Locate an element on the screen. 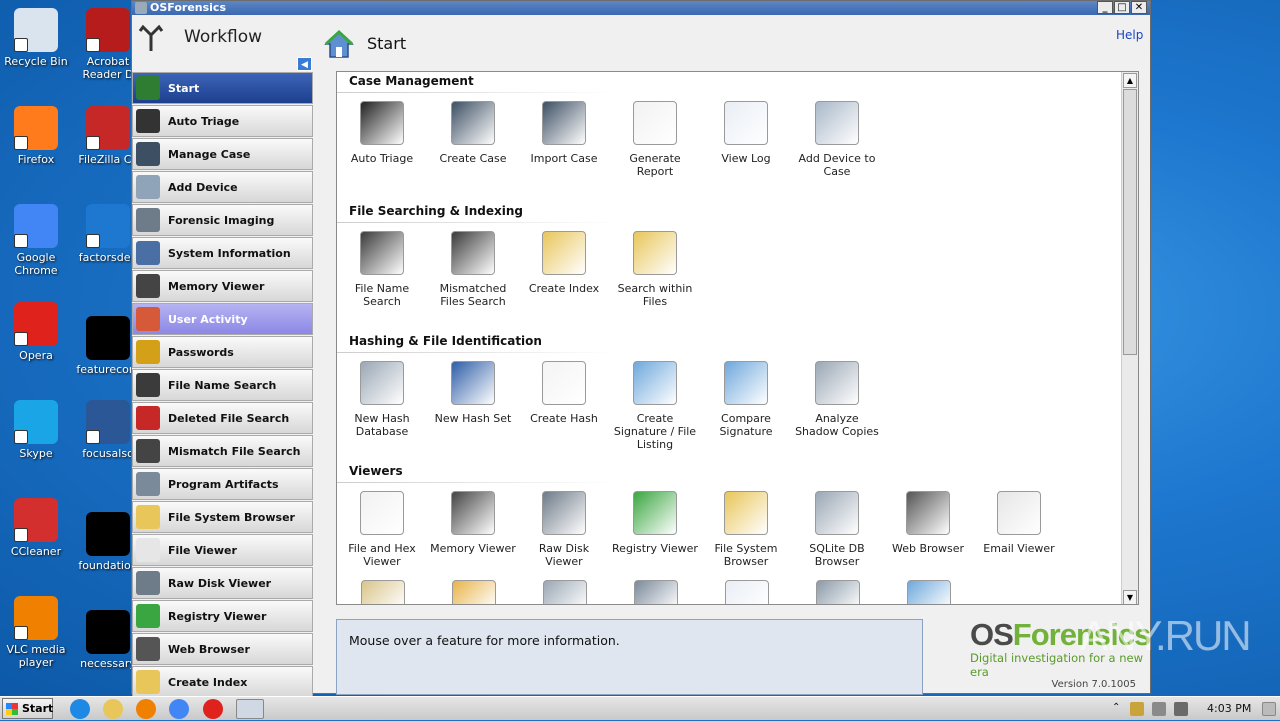 Image resolution: width=1280 pixels, height=721 pixels. sidebar-item-raw-disk-viewer: Raw Disk Viewer is located at coordinates (222, 583).